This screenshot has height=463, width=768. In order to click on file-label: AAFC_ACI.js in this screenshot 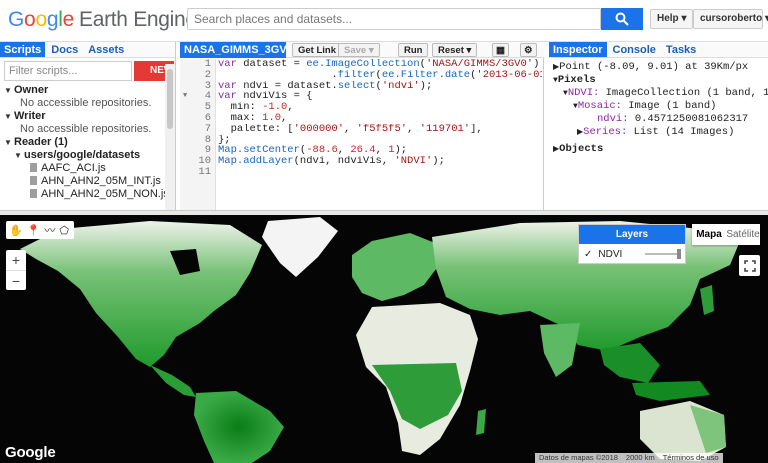, I will do `click(73, 168)`.